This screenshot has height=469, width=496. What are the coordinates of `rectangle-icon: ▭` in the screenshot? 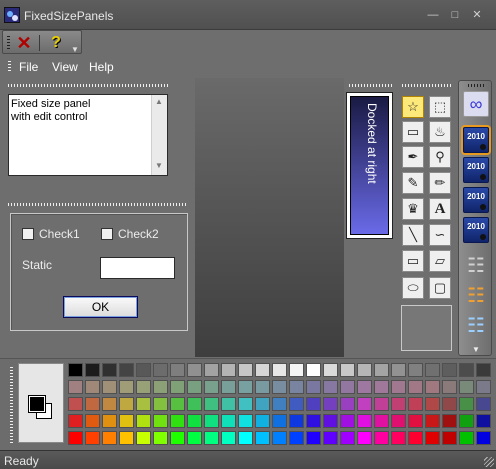 It's located at (413, 261).